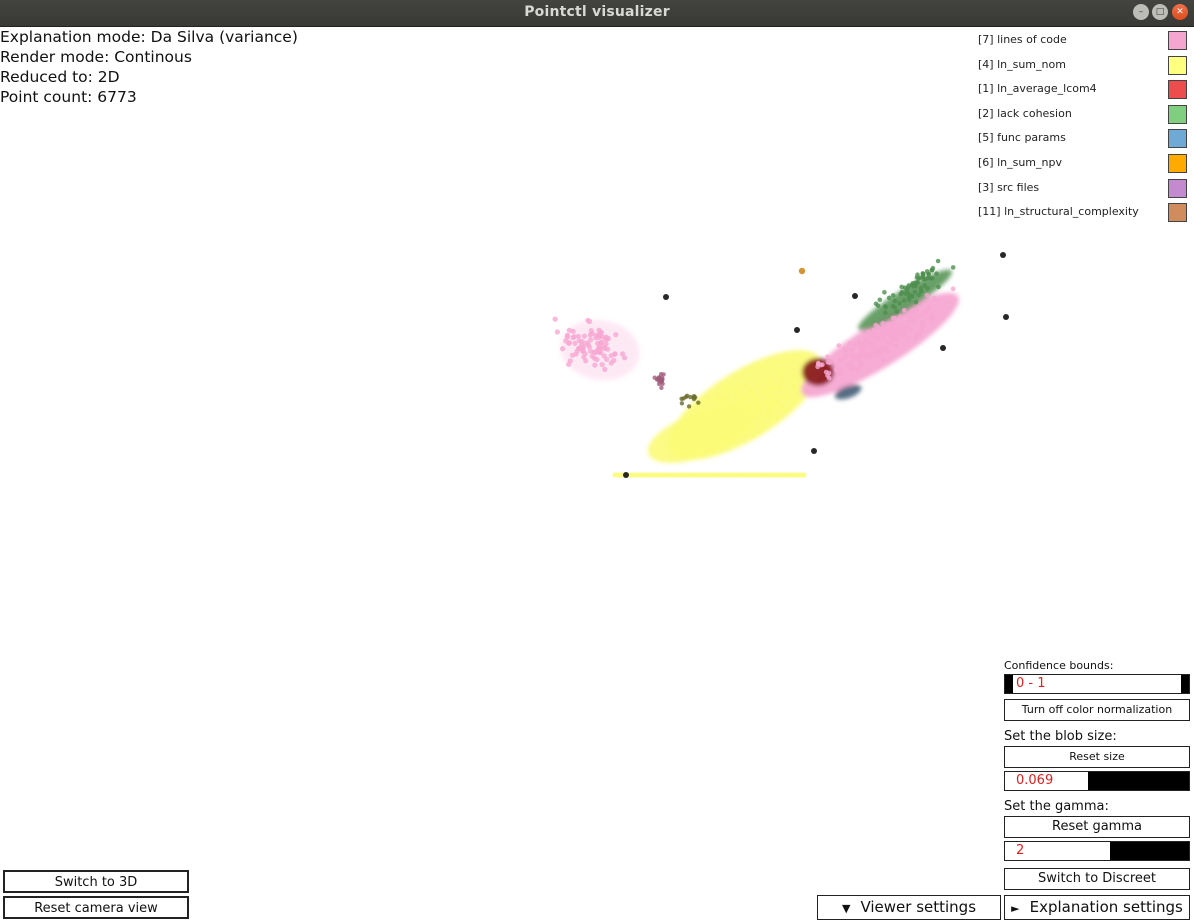 The width and height of the screenshot is (1194, 922). Describe the element at coordinates (1097, 827) in the screenshot. I see `reset-gamma-button: Reset gamma` at that location.